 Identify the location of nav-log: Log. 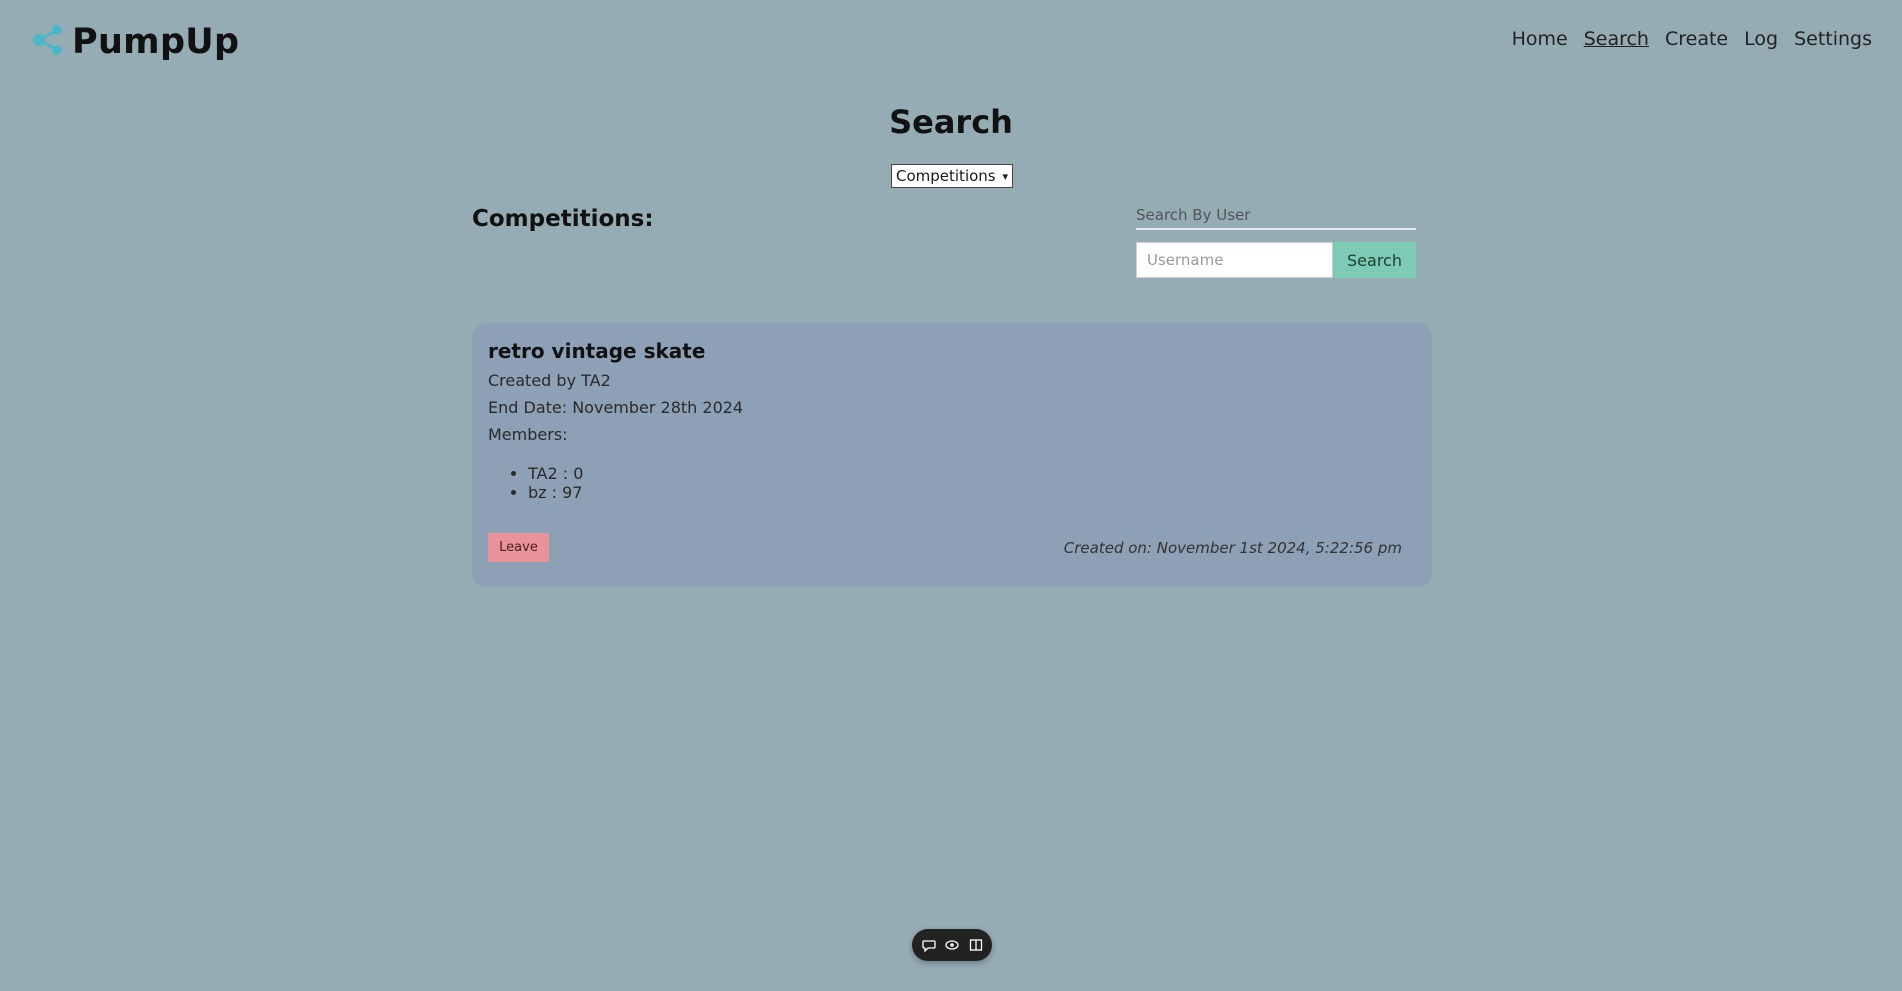
(1761, 39).